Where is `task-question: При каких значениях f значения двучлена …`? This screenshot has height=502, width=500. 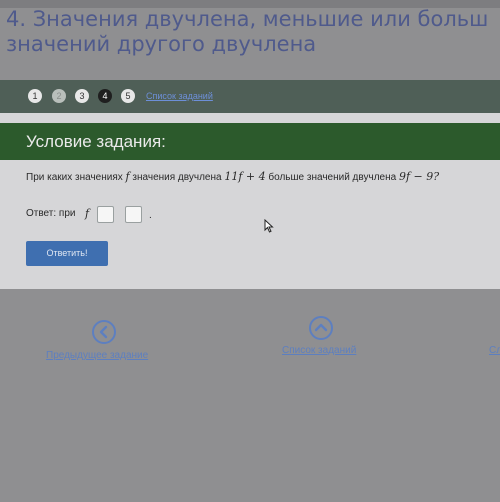
task-question: При каких значениях f значения двучлена … is located at coordinates (232, 176).